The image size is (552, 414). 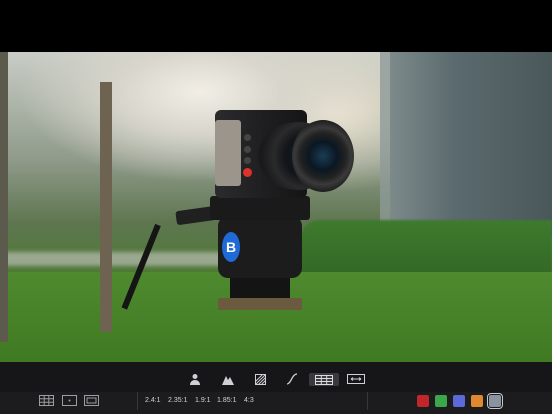 I want to click on aspect-ratio-2-4: 2.4:1, so click(x=153, y=400).